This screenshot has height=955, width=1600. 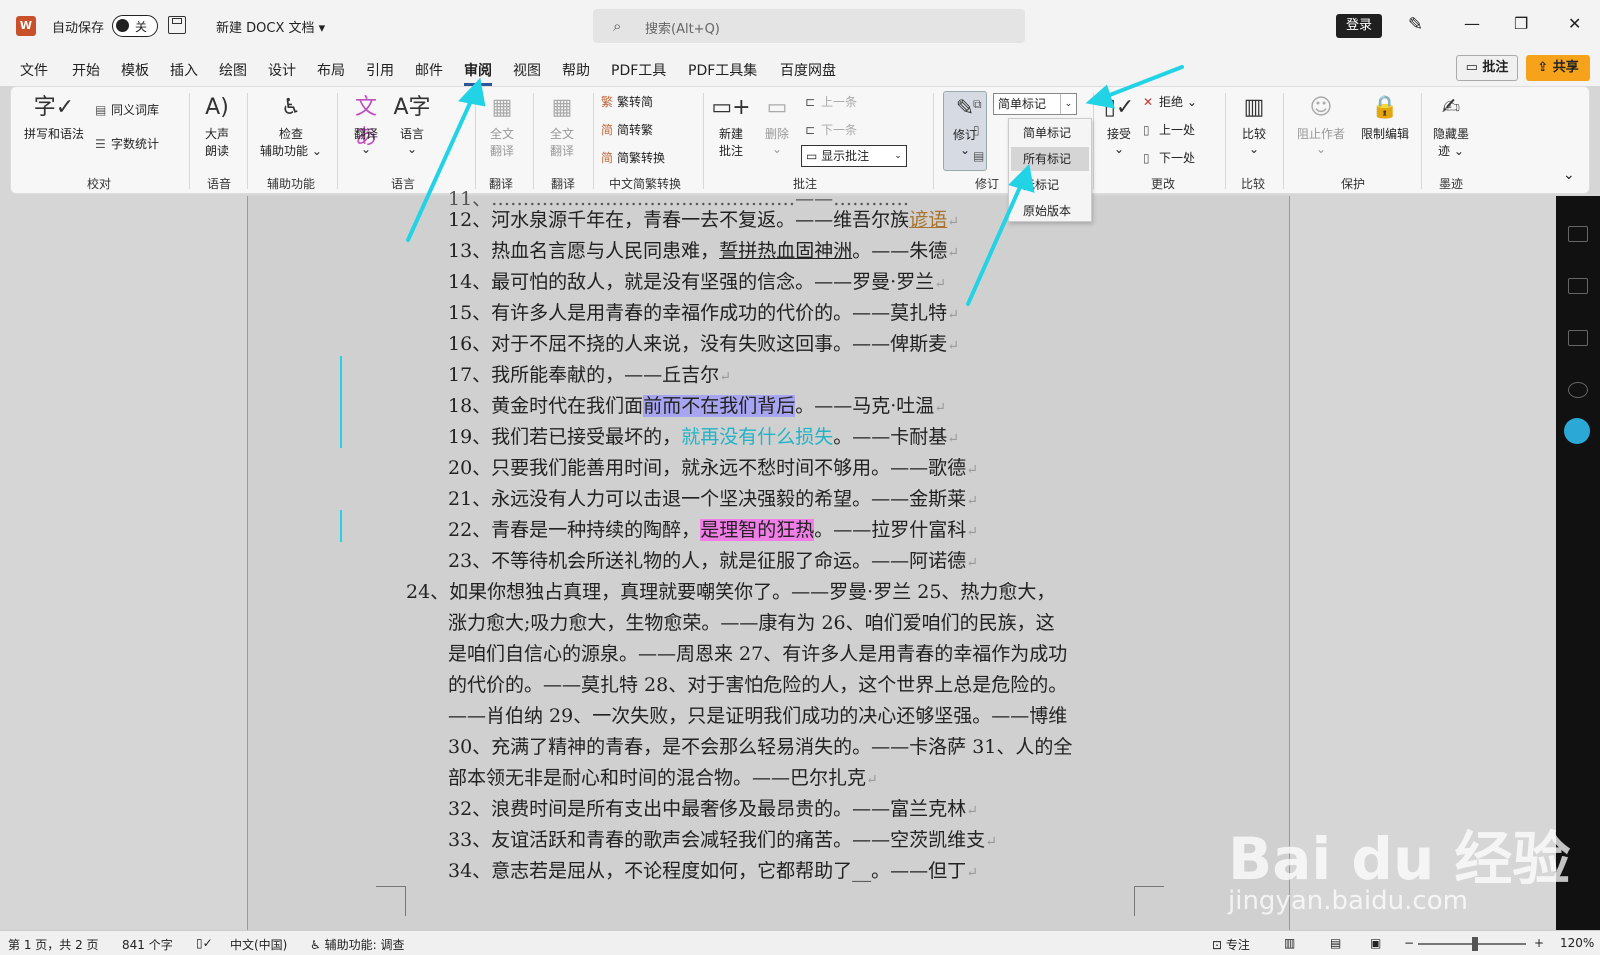 What do you see at coordinates (135, 70) in the screenshot?
I see `tab-templates: 模板` at bounding box center [135, 70].